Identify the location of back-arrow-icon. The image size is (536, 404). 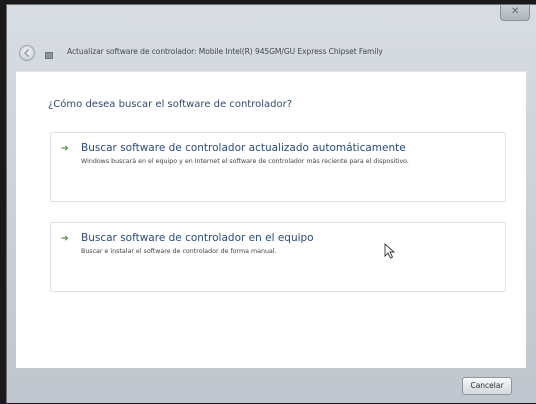
(26, 53).